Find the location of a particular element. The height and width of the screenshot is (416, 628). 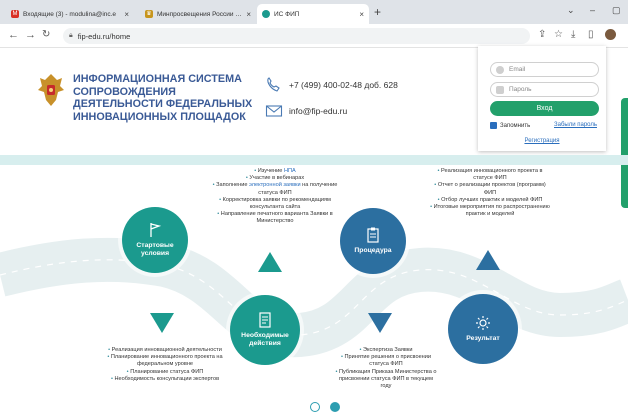

fip-icon is located at coordinates (266, 14).